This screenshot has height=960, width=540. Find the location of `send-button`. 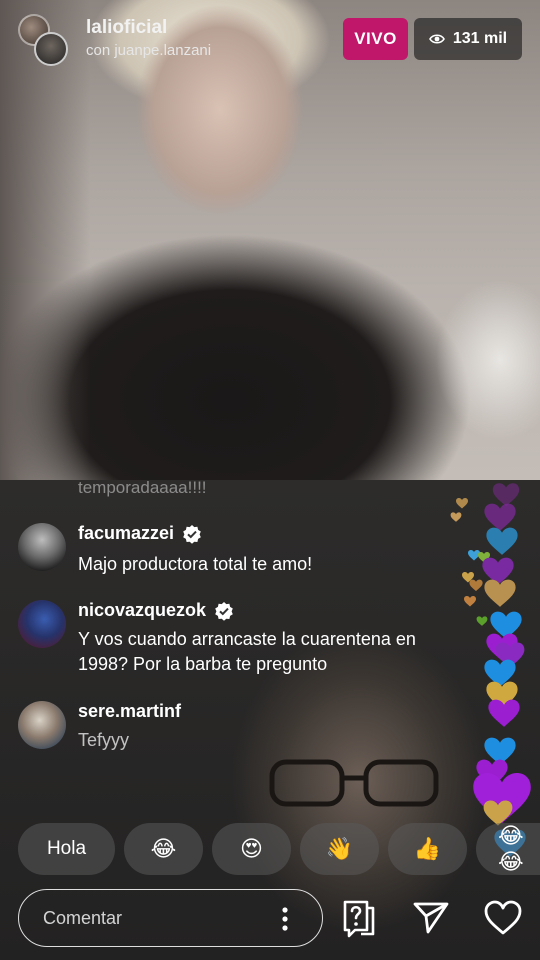

send-button is located at coordinates (431, 918).